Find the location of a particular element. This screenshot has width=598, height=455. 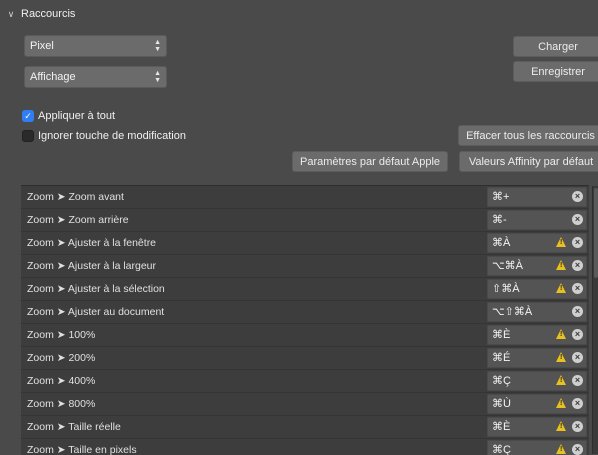

shortcut-key-field: ⌘+ × is located at coordinates (537, 197).